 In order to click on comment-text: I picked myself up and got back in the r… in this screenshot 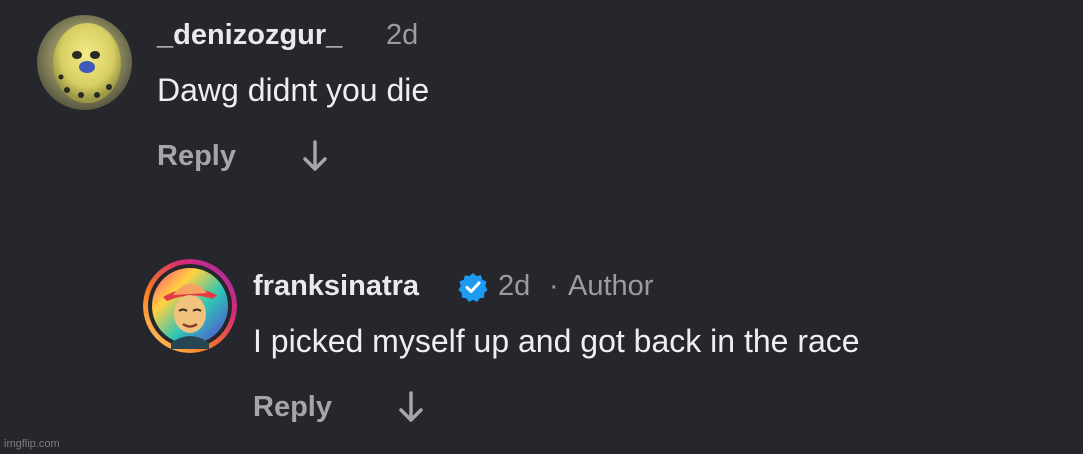, I will do `click(556, 341)`.